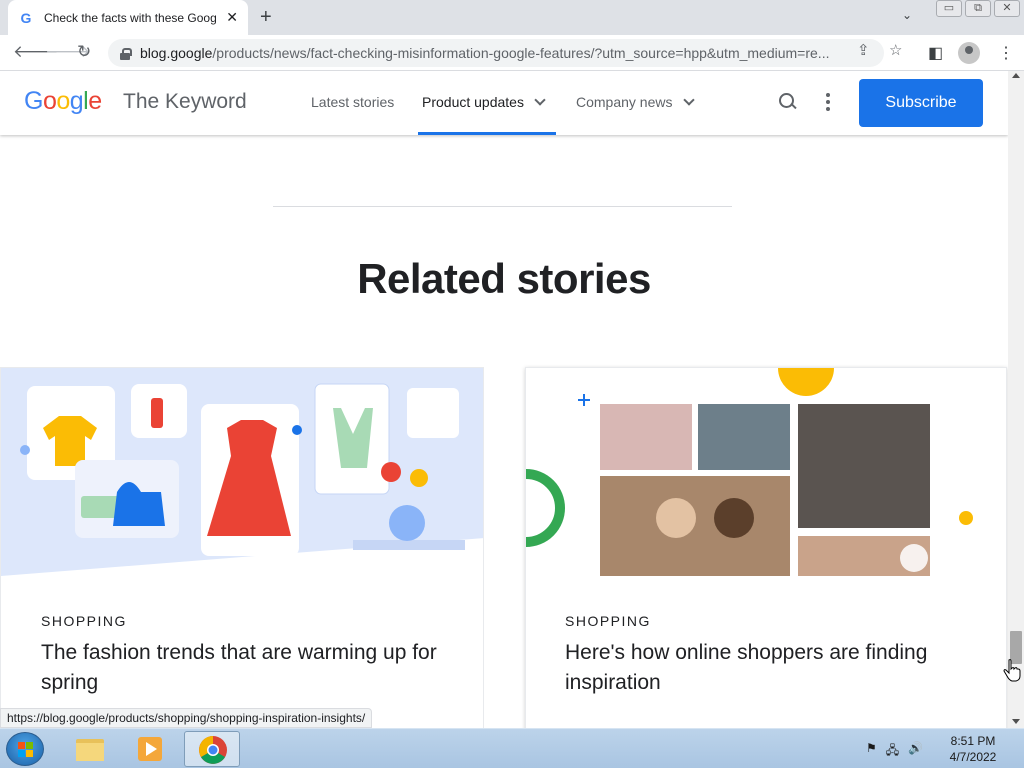  What do you see at coordinates (1012, 670) in the screenshot?
I see `hand-cursor-icon` at bounding box center [1012, 670].